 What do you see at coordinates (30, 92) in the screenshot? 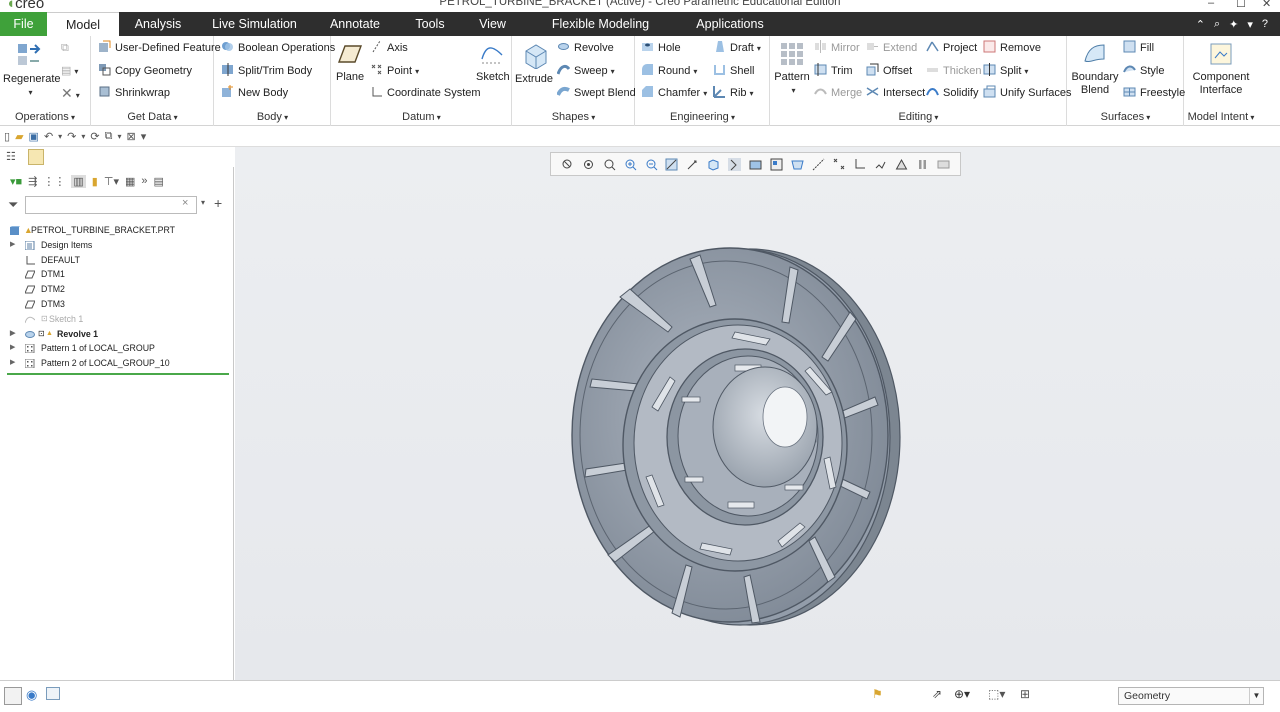
I see `regenerate-dropdown-icon: ▾` at bounding box center [30, 92].